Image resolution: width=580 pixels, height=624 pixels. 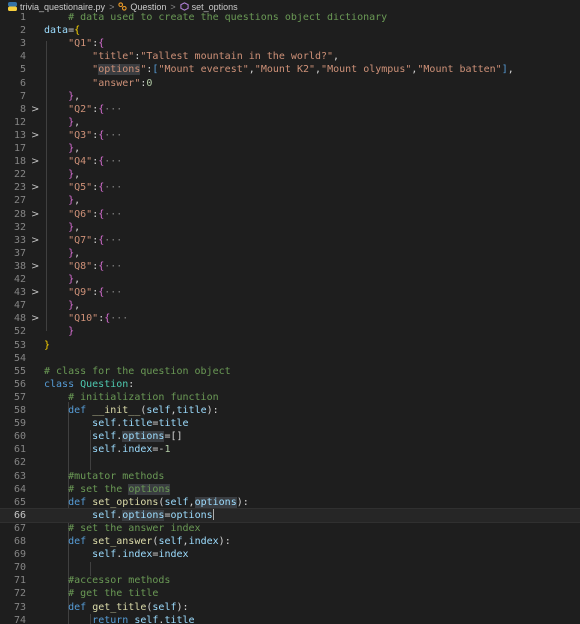 I want to click on breadcrumb-method: set_options, so click(x=208, y=7).